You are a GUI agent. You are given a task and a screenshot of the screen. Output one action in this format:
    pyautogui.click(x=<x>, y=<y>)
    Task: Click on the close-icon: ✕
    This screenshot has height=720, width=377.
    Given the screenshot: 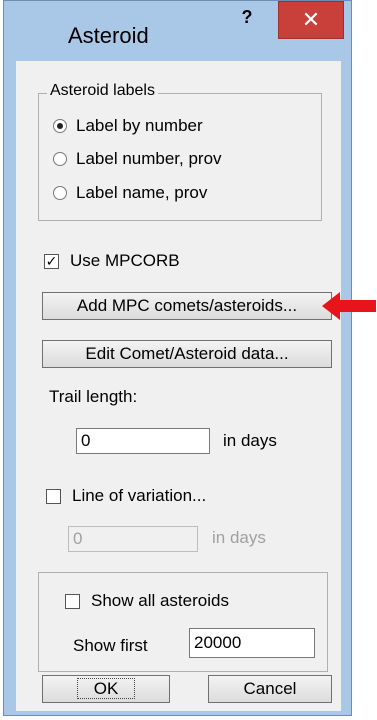 What is the action you would take?
    pyautogui.click(x=311, y=19)
    